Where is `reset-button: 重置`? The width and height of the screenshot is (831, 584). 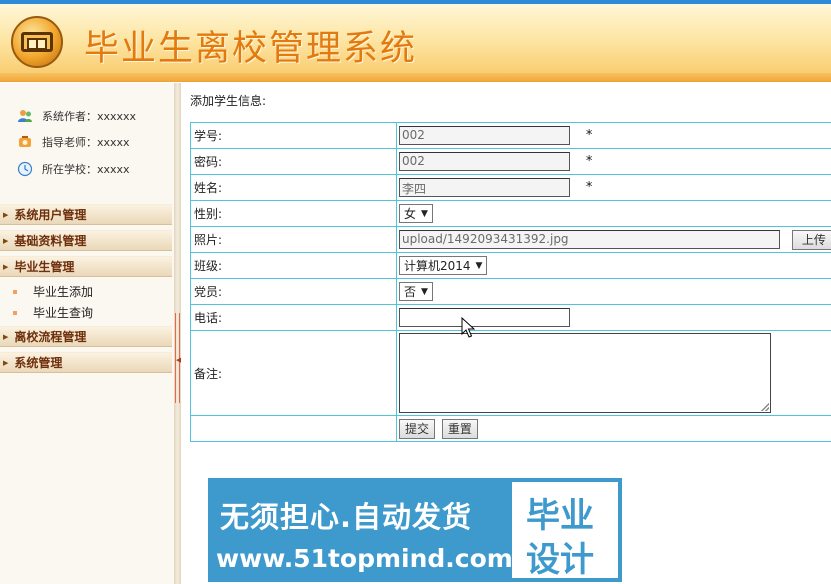 reset-button: 重置 is located at coordinates (459, 428).